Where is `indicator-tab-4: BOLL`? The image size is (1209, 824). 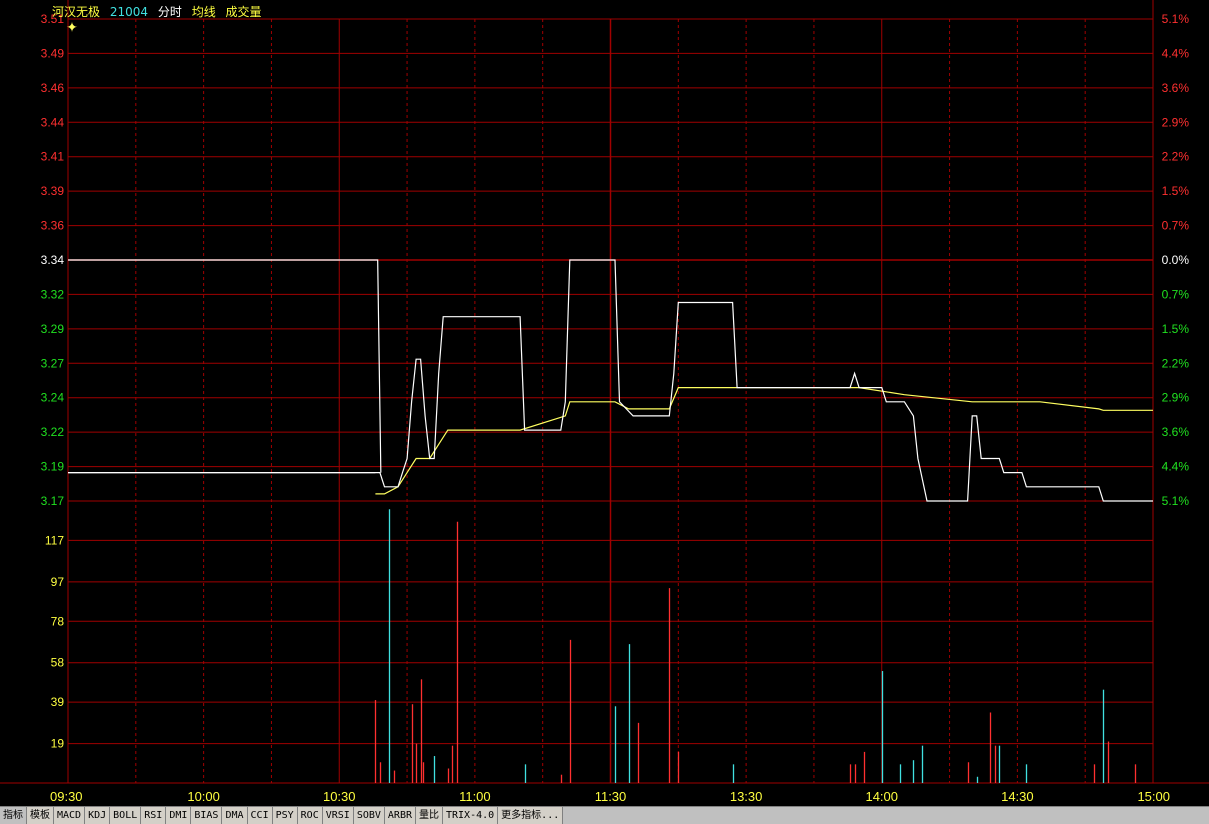 indicator-tab-4: BOLL is located at coordinates (126, 815).